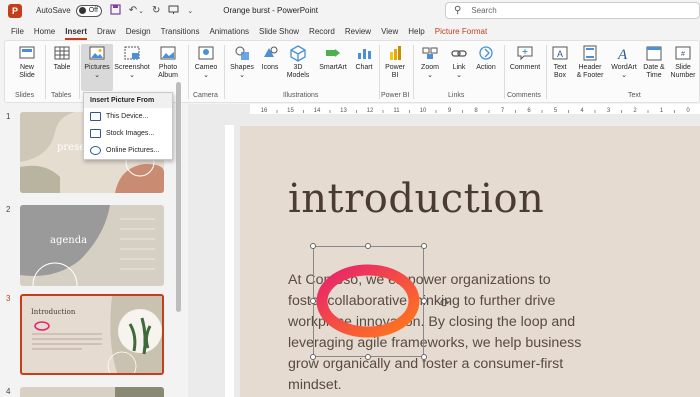 The width and height of the screenshot is (700, 397). Describe the element at coordinates (168, 62) in the screenshot. I see `photo-album-button: Photo Album` at that location.